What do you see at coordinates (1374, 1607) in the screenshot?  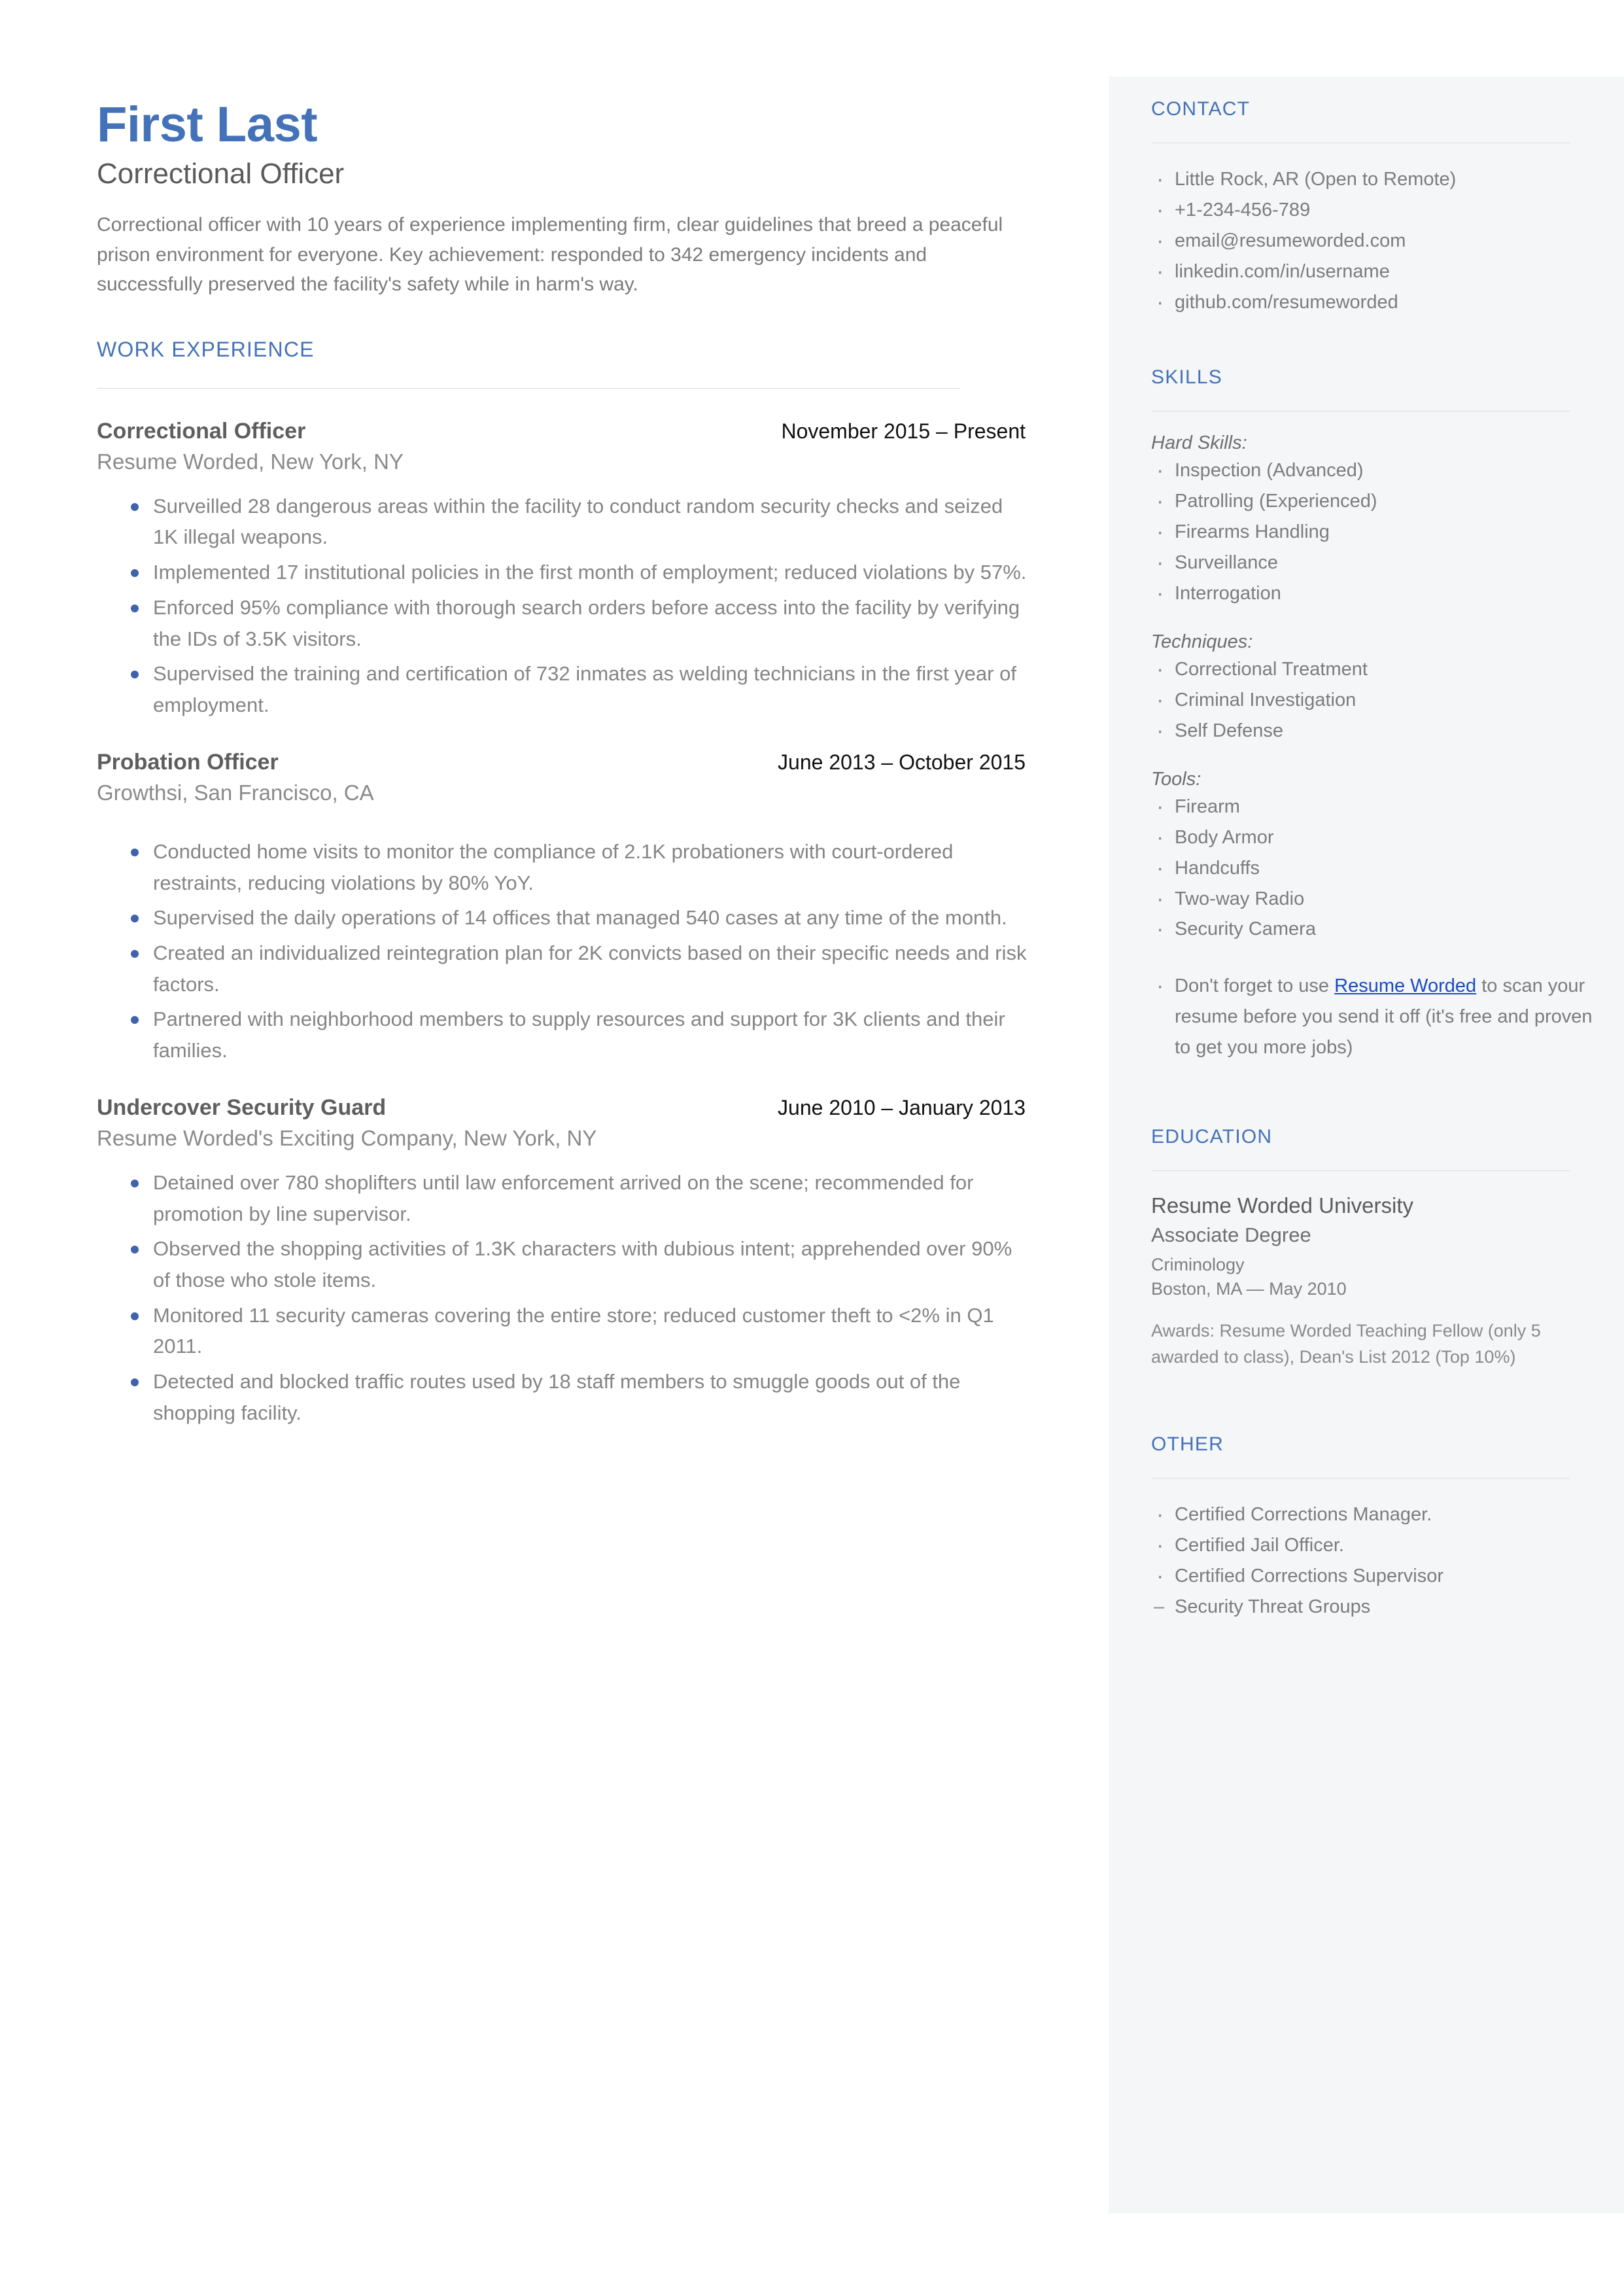 I see `other-item-continuation: Security Threat Groups` at bounding box center [1374, 1607].